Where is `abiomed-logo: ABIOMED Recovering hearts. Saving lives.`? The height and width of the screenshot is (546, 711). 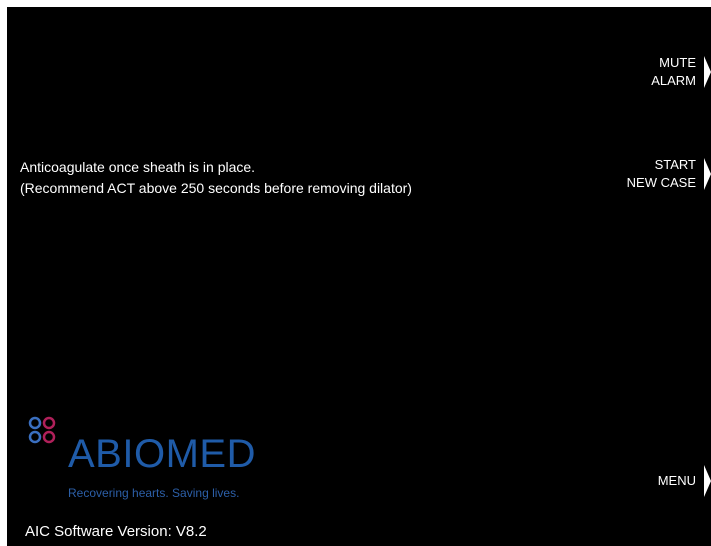
abiomed-logo: ABIOMED Recovering hearts. Saving lives. is located at coordinates (158, 459).